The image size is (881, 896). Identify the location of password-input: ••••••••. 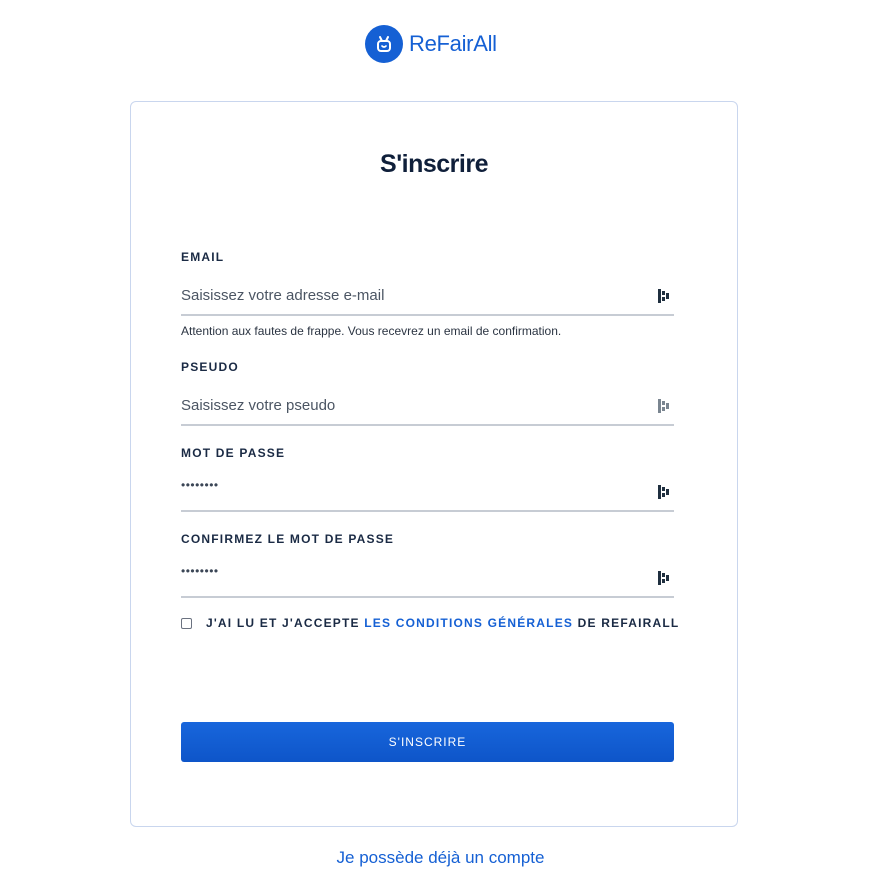
(200, 485).